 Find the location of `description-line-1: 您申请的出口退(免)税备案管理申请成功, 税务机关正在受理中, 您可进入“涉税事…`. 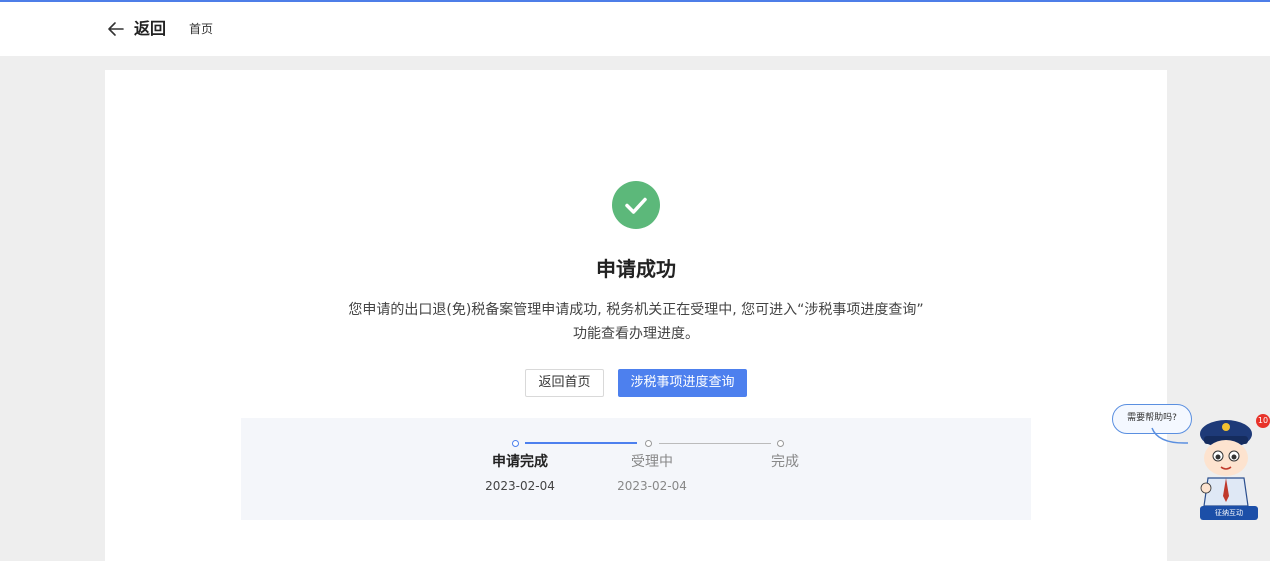

description-line-1: 您申请的出口退(免)税备案管理申请成功, 税务机关正在受理中, 您可进入“涉税事… is located at coordinates (636, 310).